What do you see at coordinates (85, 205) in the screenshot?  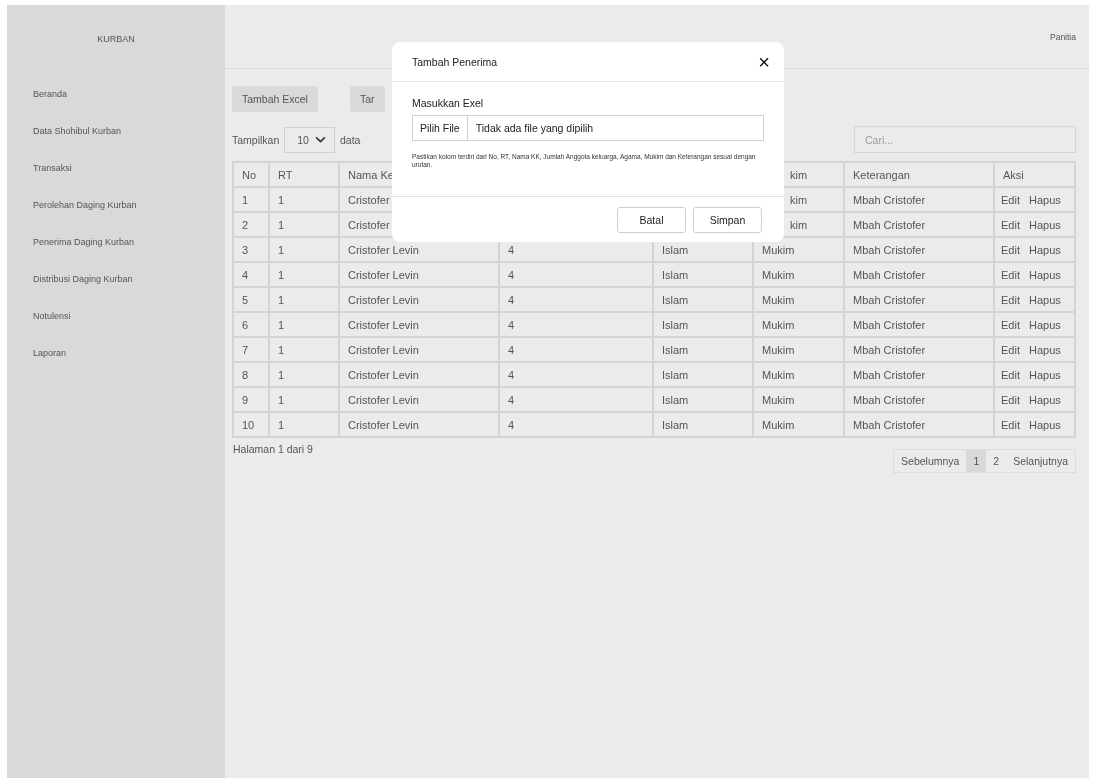 I see `sidebar-item: Perolehan Daging Kurban` at bounding box center [85, 205].